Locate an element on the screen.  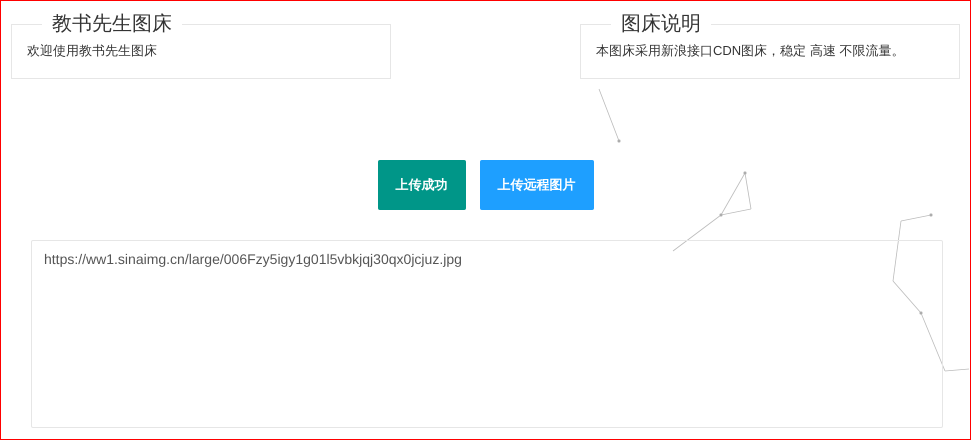
upload-button: 上传成功 is located at coordinates (422, 185).